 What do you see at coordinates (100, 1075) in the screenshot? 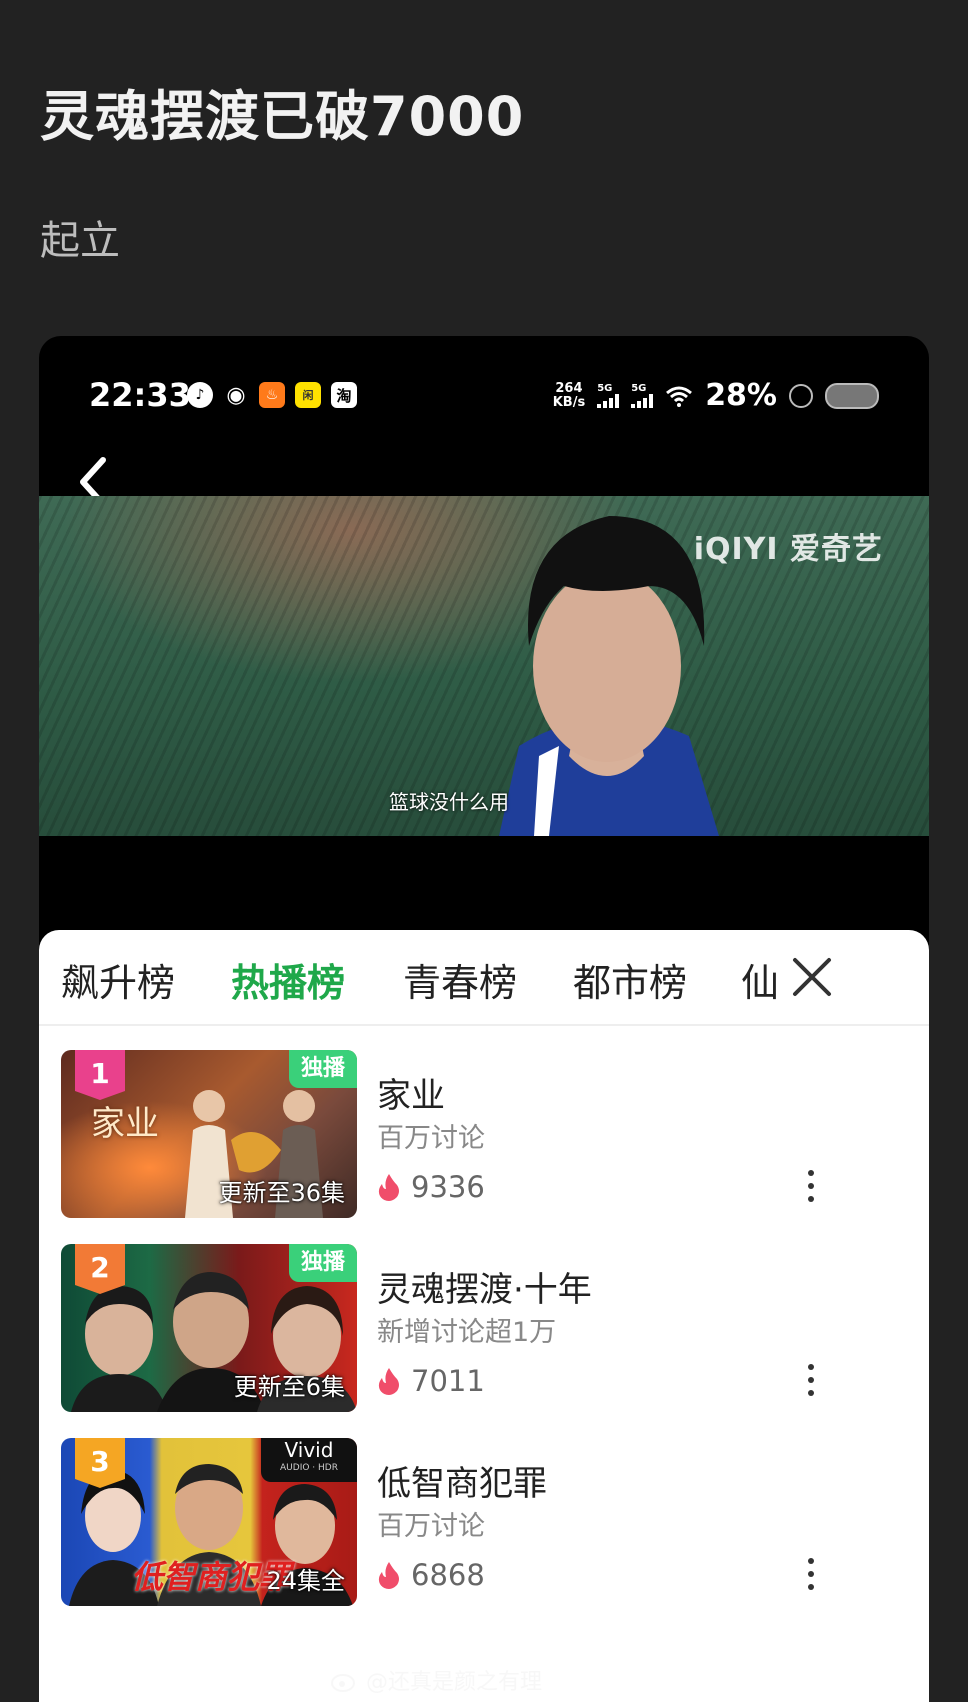
I see `rank-badge: 1` at bounding box center [100, 1075].